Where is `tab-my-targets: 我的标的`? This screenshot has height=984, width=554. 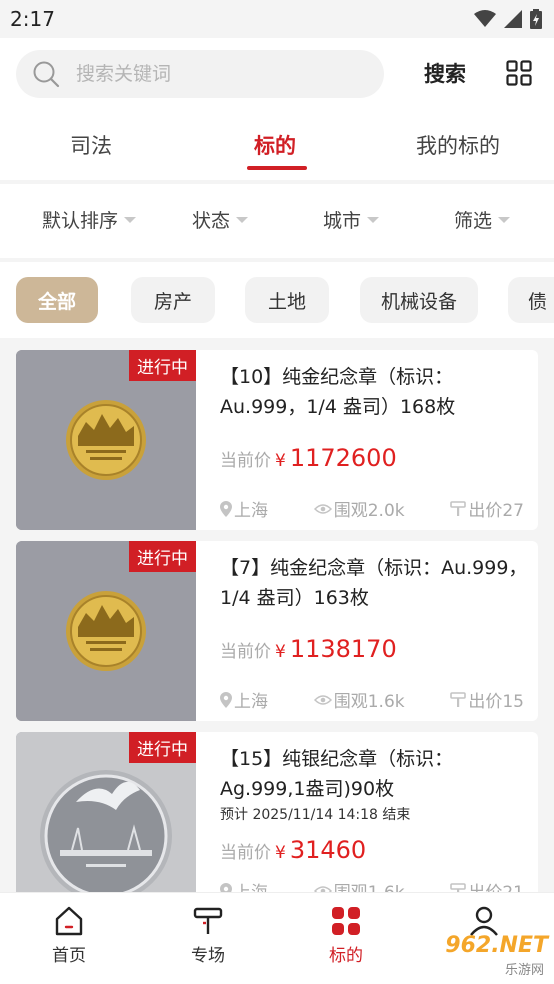 tab-my-targets: 我的标的 is located at coordinates (458, 145).